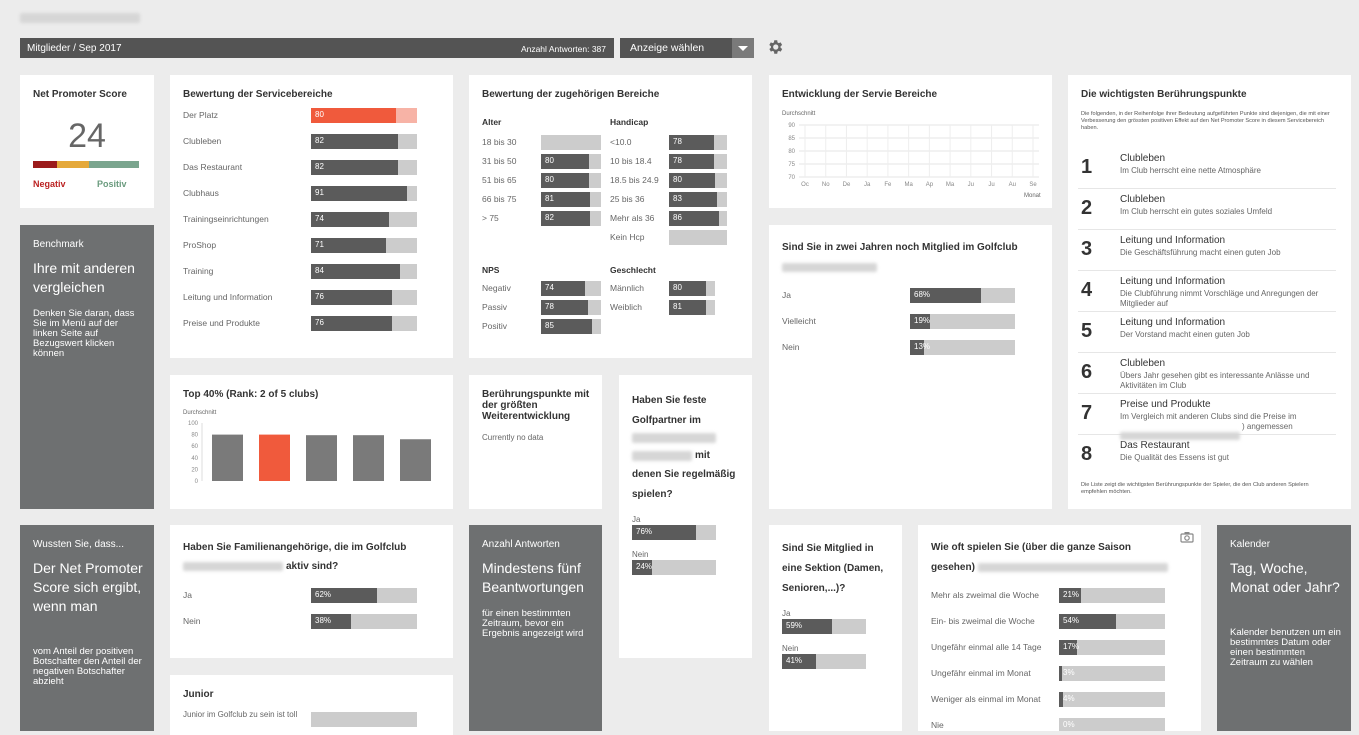  Describe the element at coordinates (258, 94) in the screenshot. I see `service-title: Bewertung der Servicebereiche` at that location.